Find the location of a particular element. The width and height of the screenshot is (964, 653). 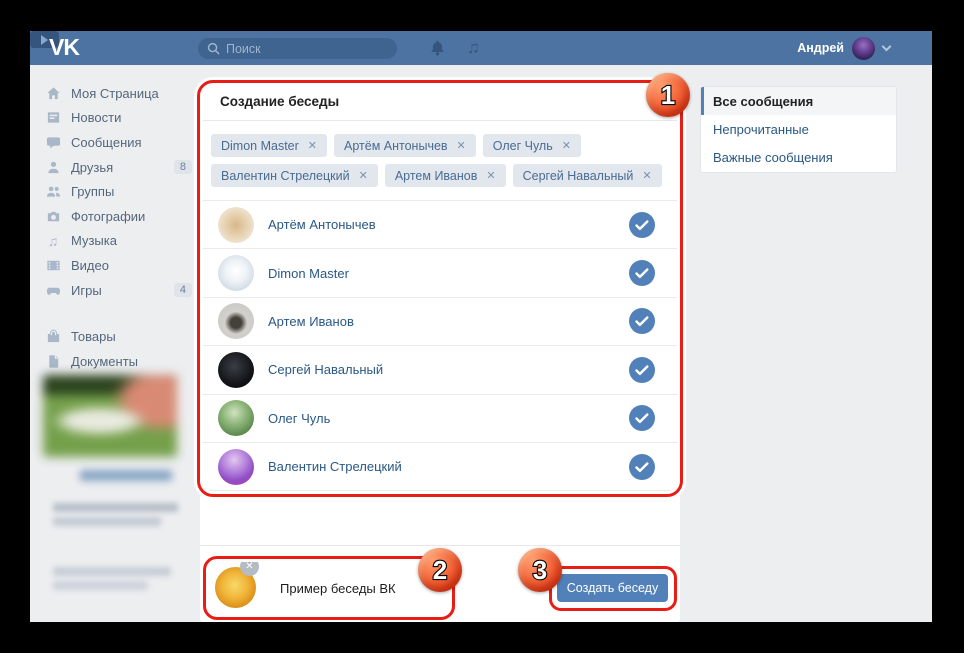

camera-icon is located at coordinates (53, 216).